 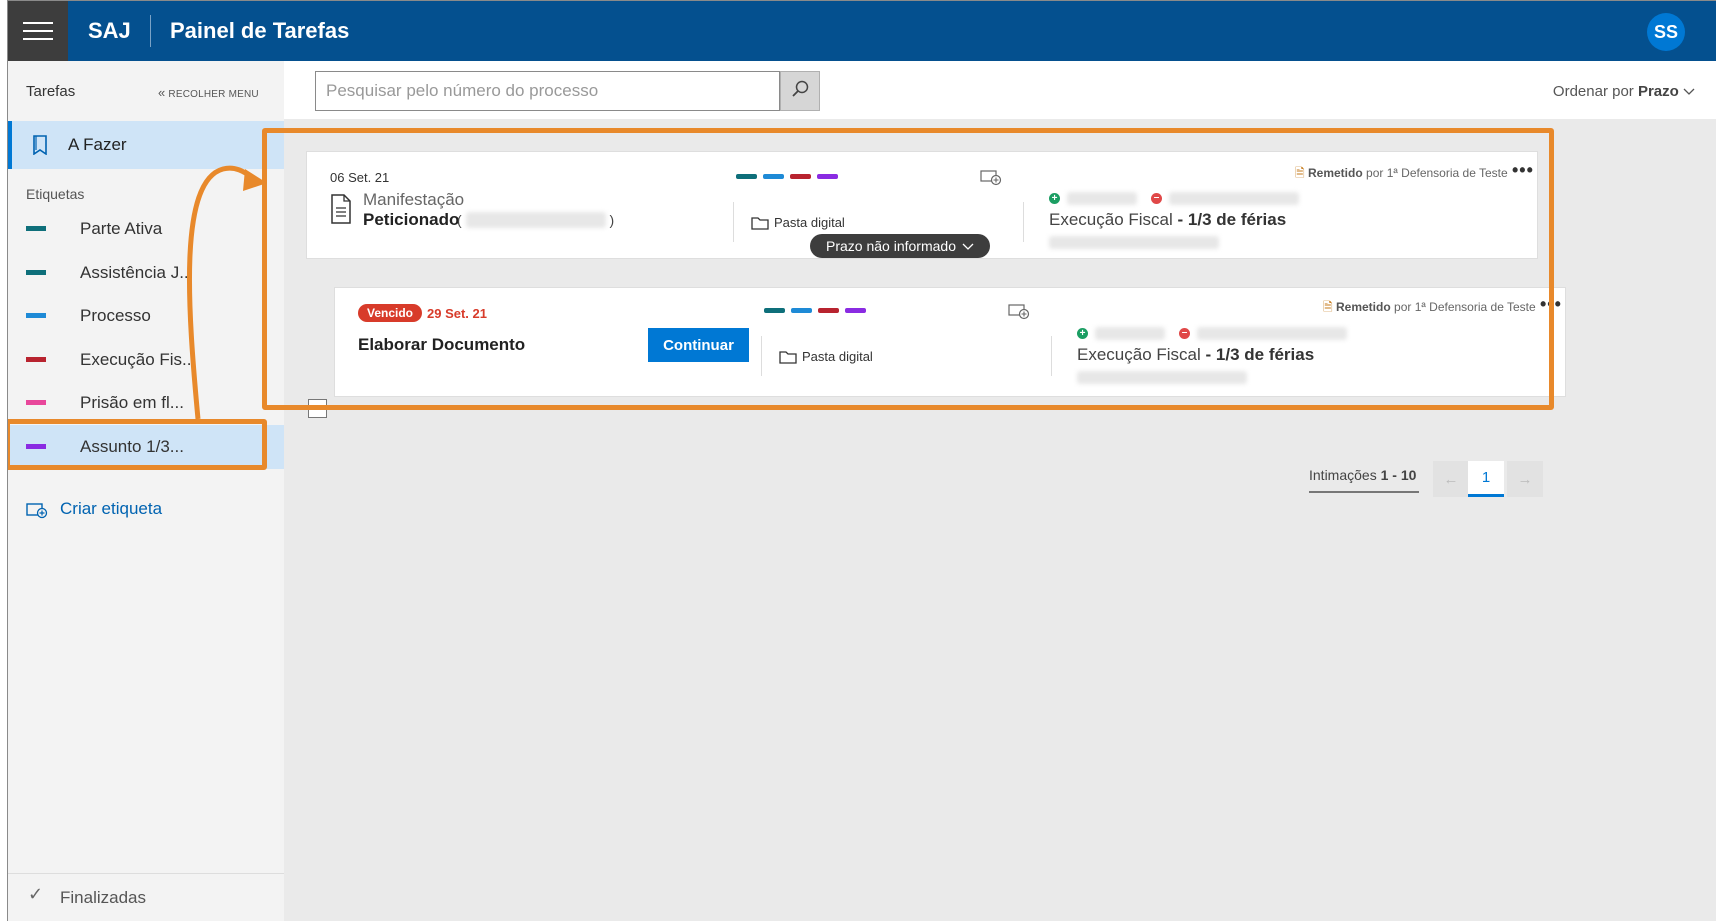 What do you see at coordinates (1398, 475) in the screenshot?
I see `pagination-range: 1 - 10` at bounding box center [1398, 475].